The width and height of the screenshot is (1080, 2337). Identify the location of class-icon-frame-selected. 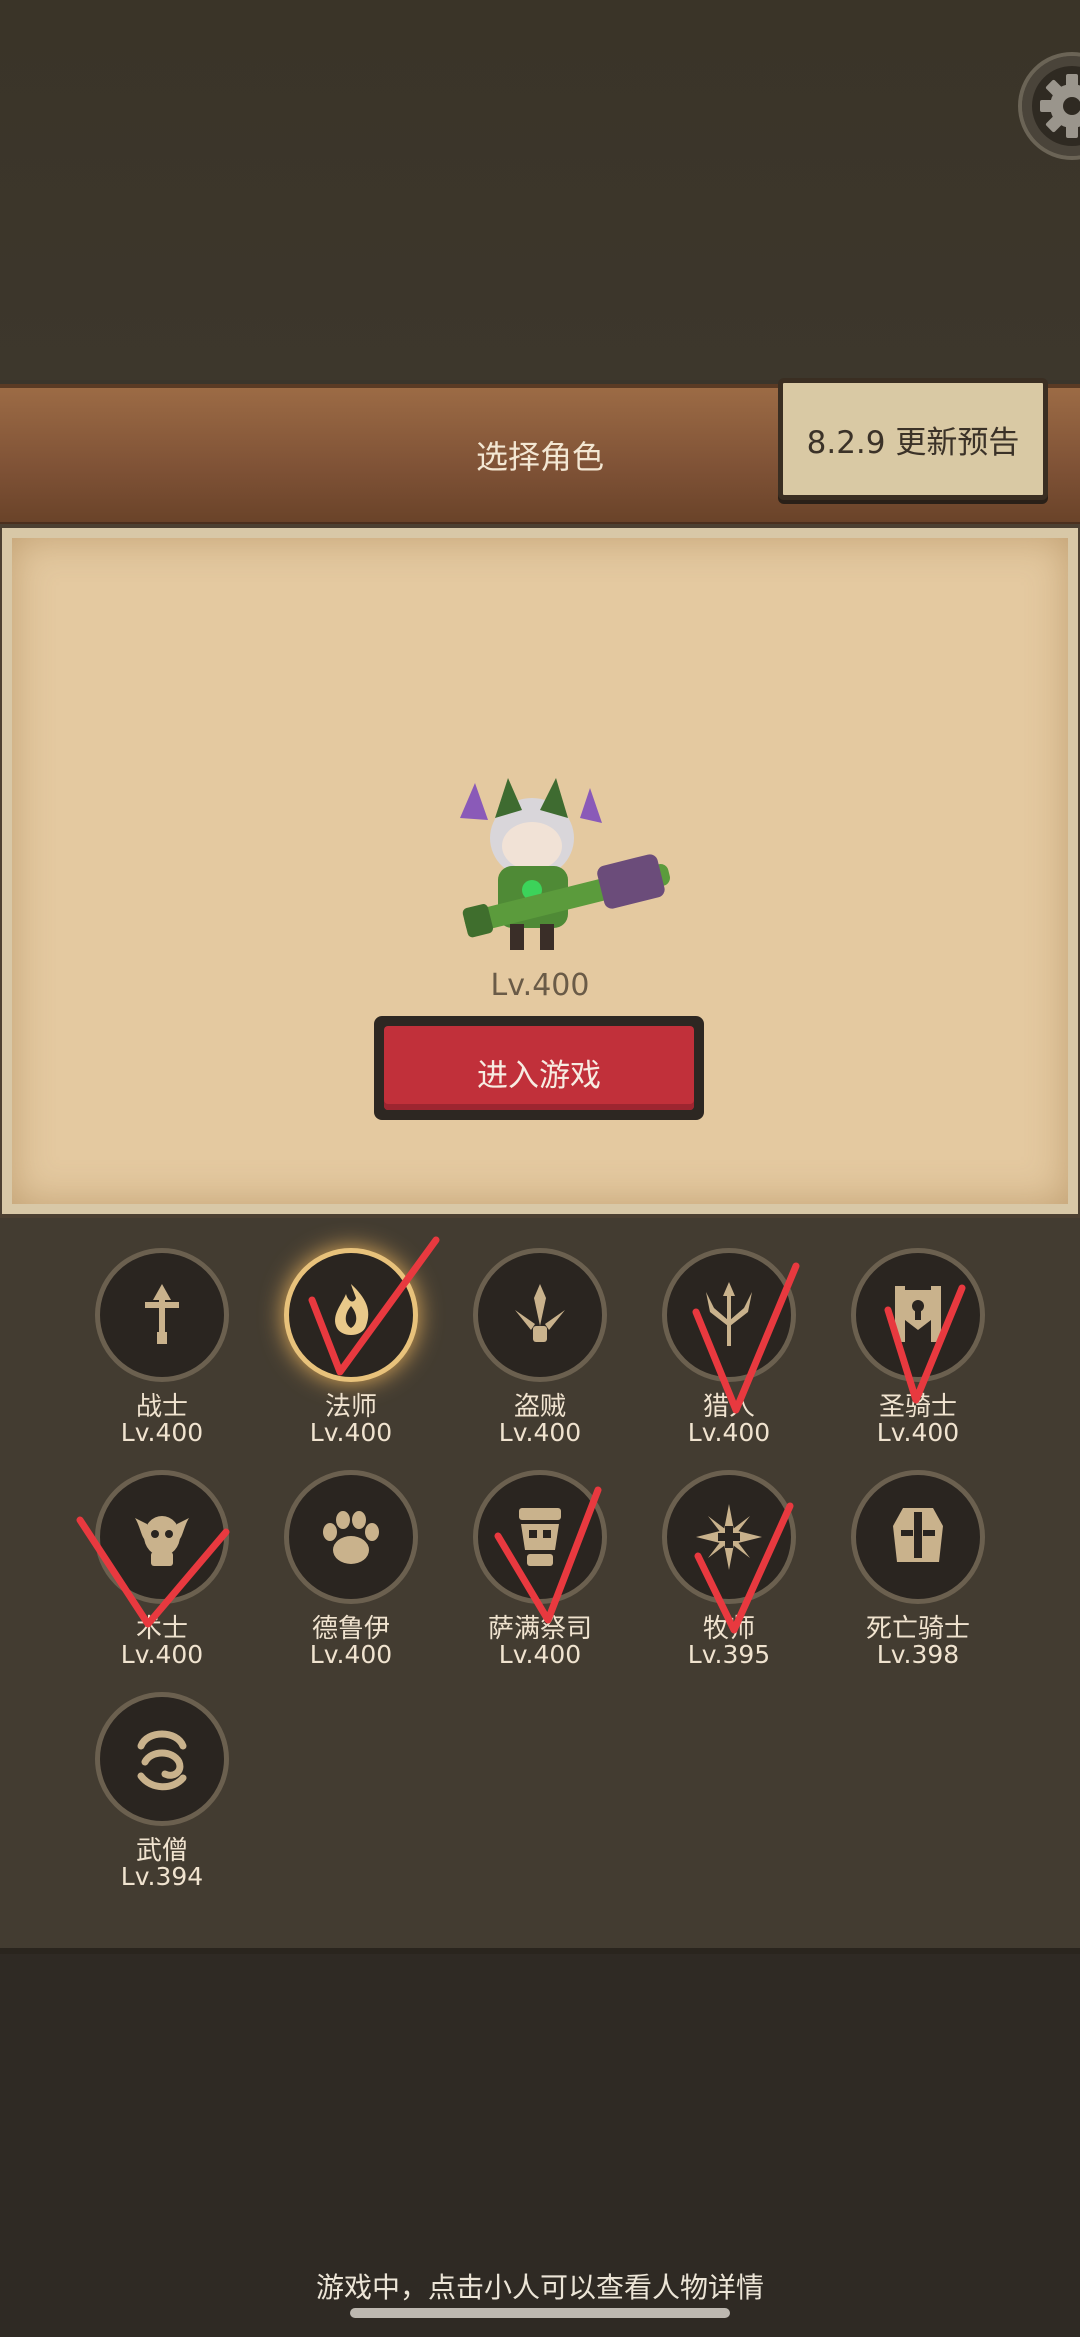
(351, 1315).